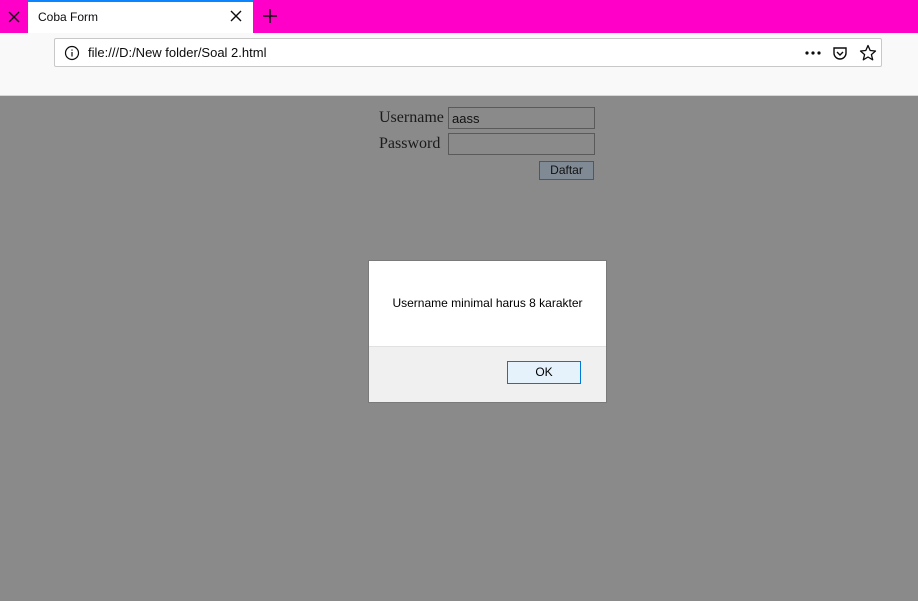  What do you see at coordinates (813, 53) in the screenshot?
I see `more-actions-icon` at bounding box center [813, 53].